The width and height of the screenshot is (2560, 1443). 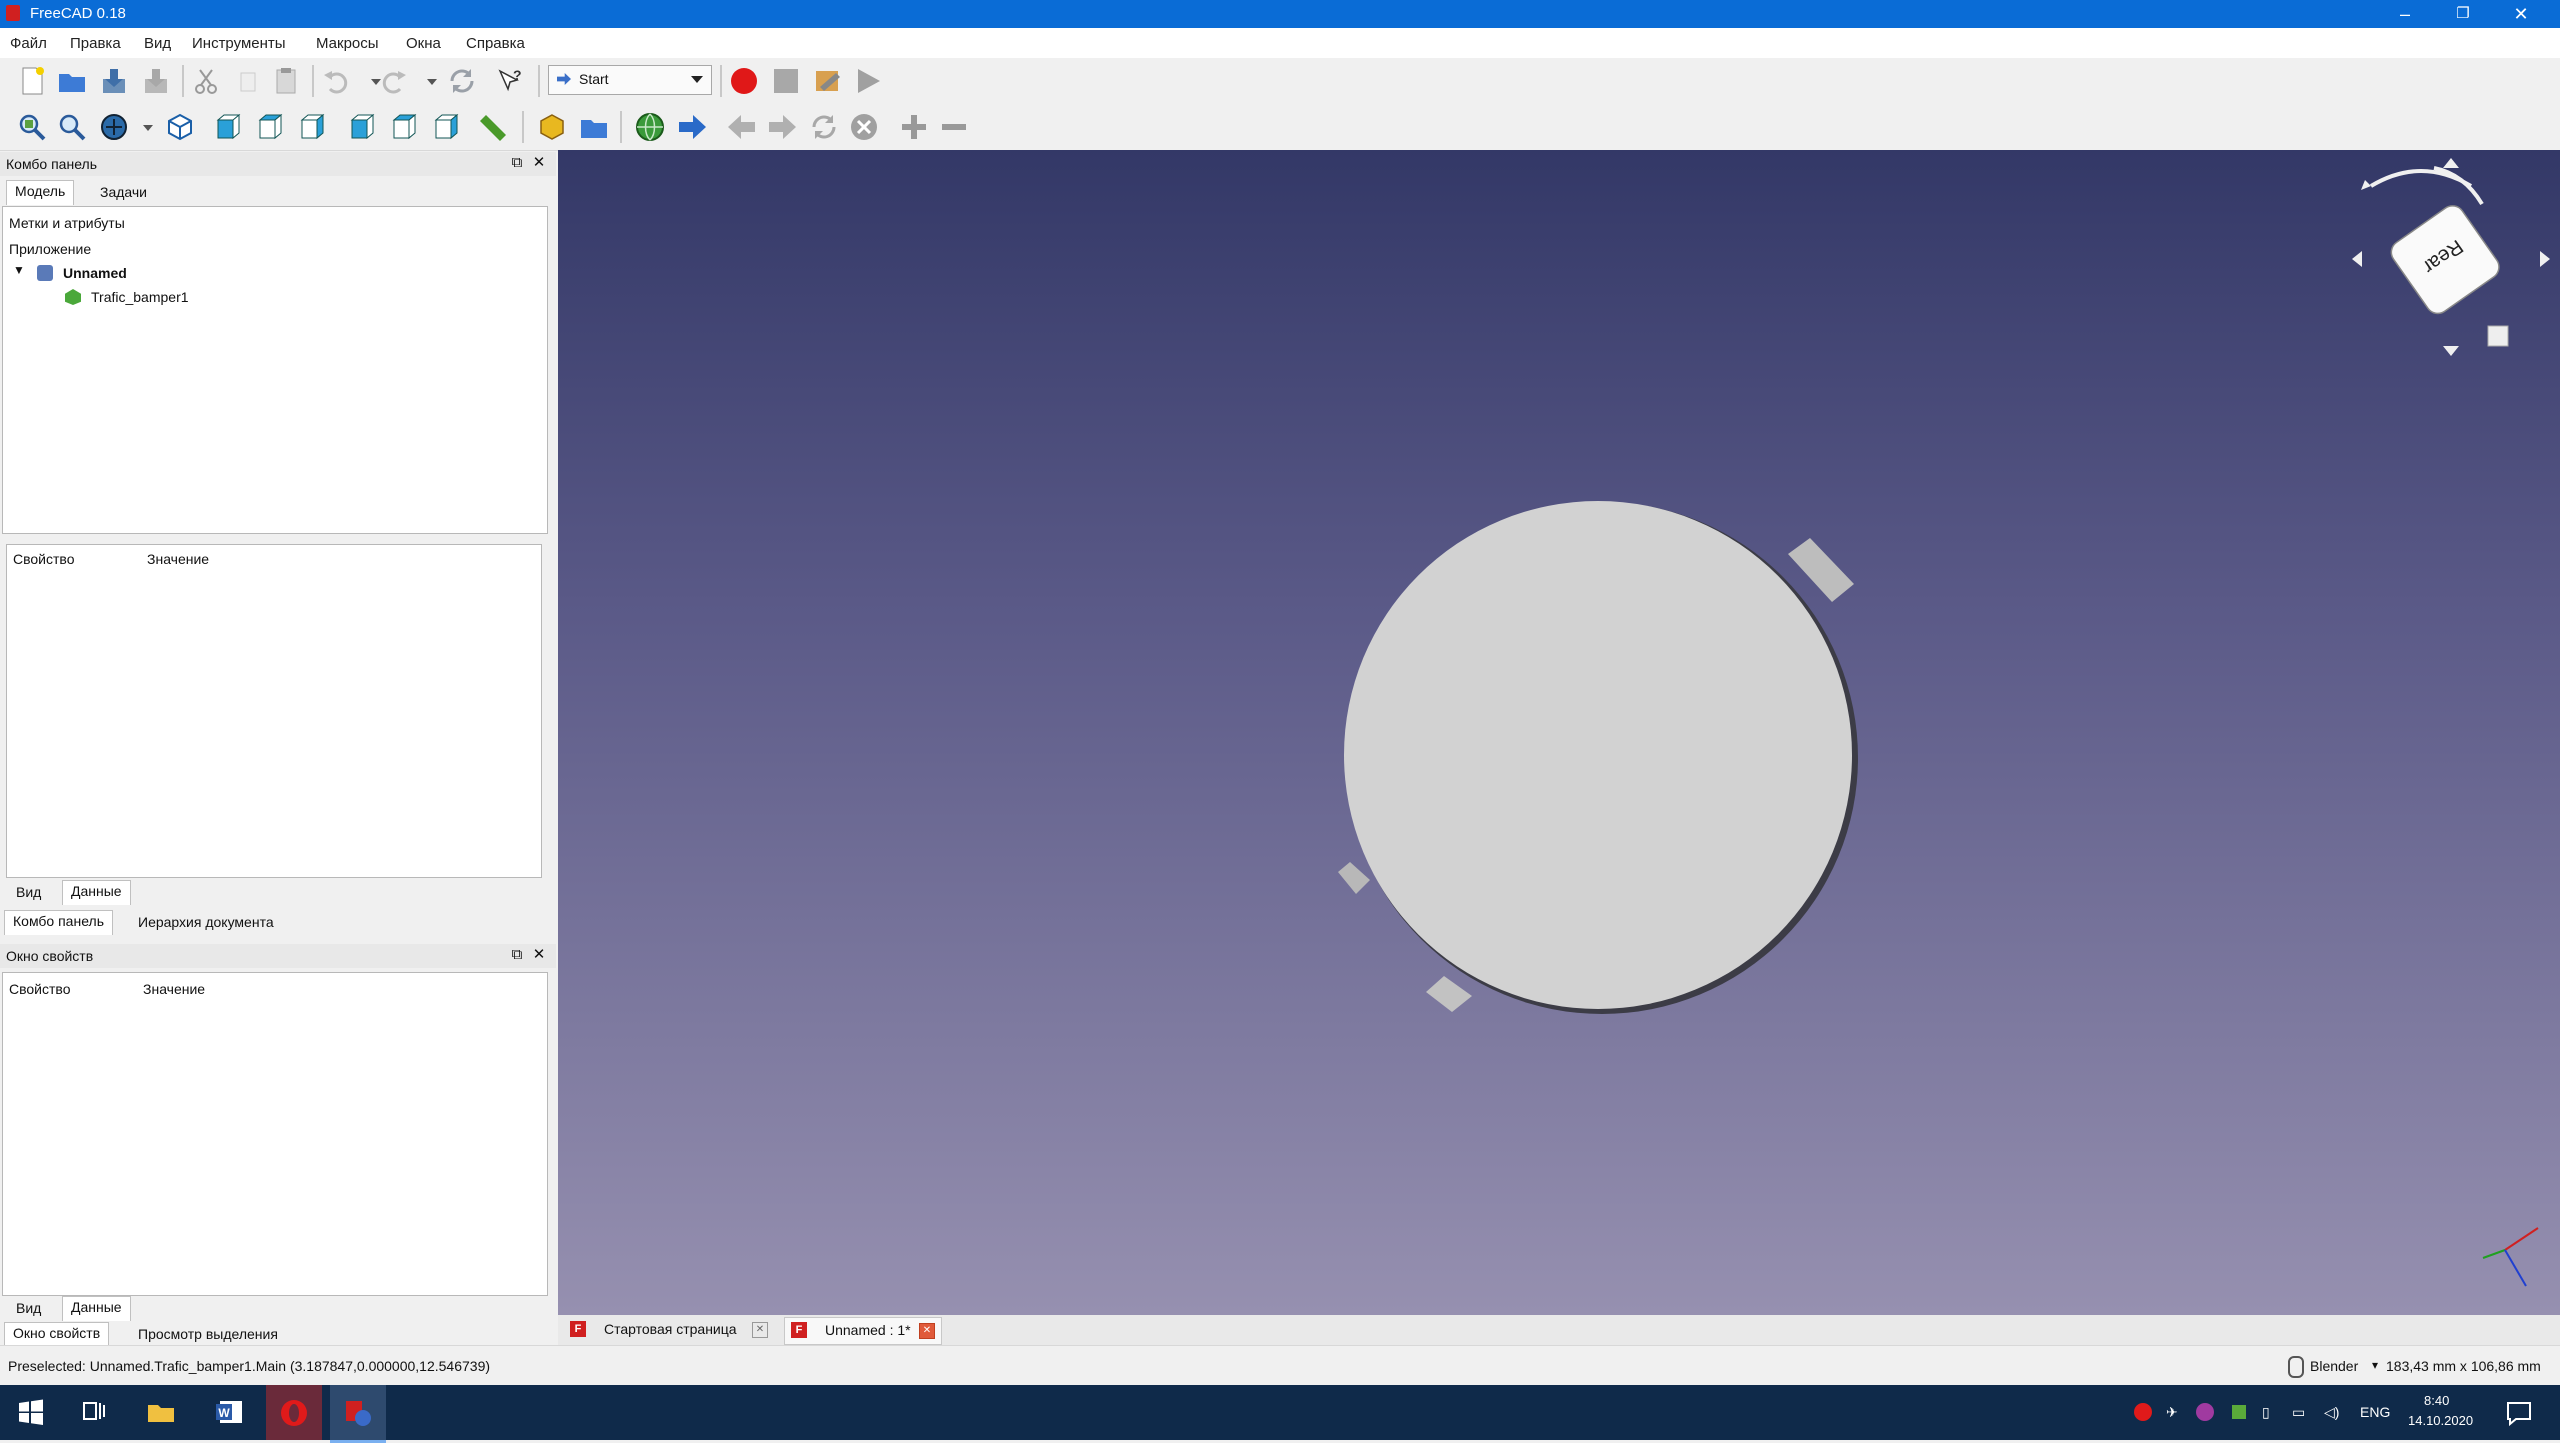 What do you see at coordinates (206, 924) in the screenshot?
I see `tab-document-tree: Иерархия документа` at bounding box center [206, 924].